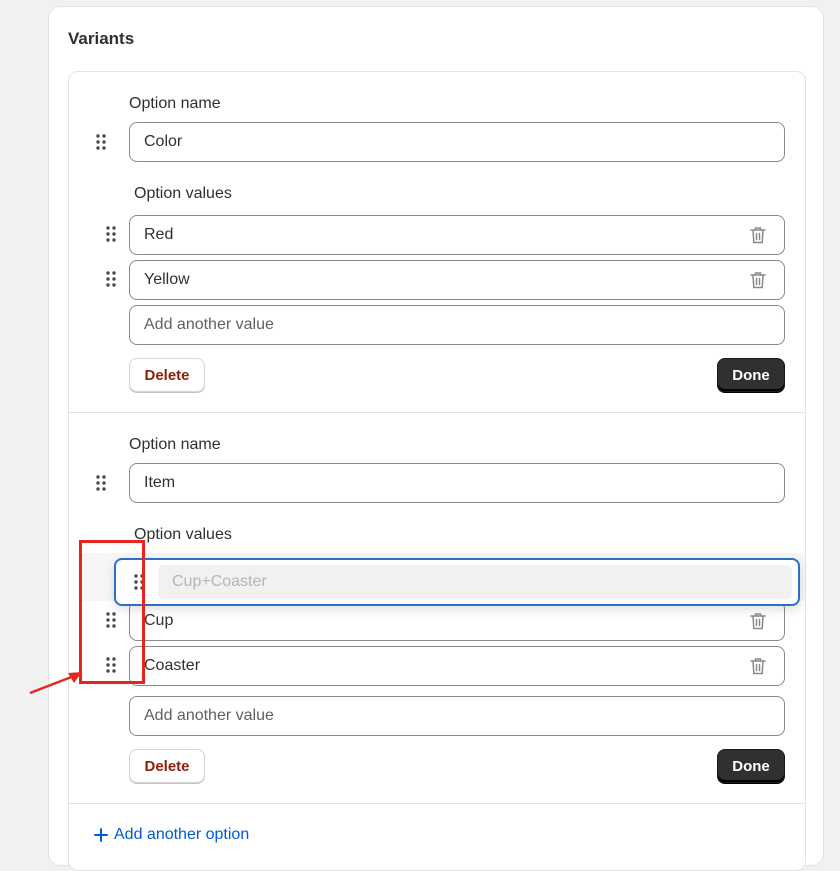 Image resolution: width=840 pixels, height=871 pixels. I want to click on dragging-value-item: Cup+Coaster, so click(457, 582).